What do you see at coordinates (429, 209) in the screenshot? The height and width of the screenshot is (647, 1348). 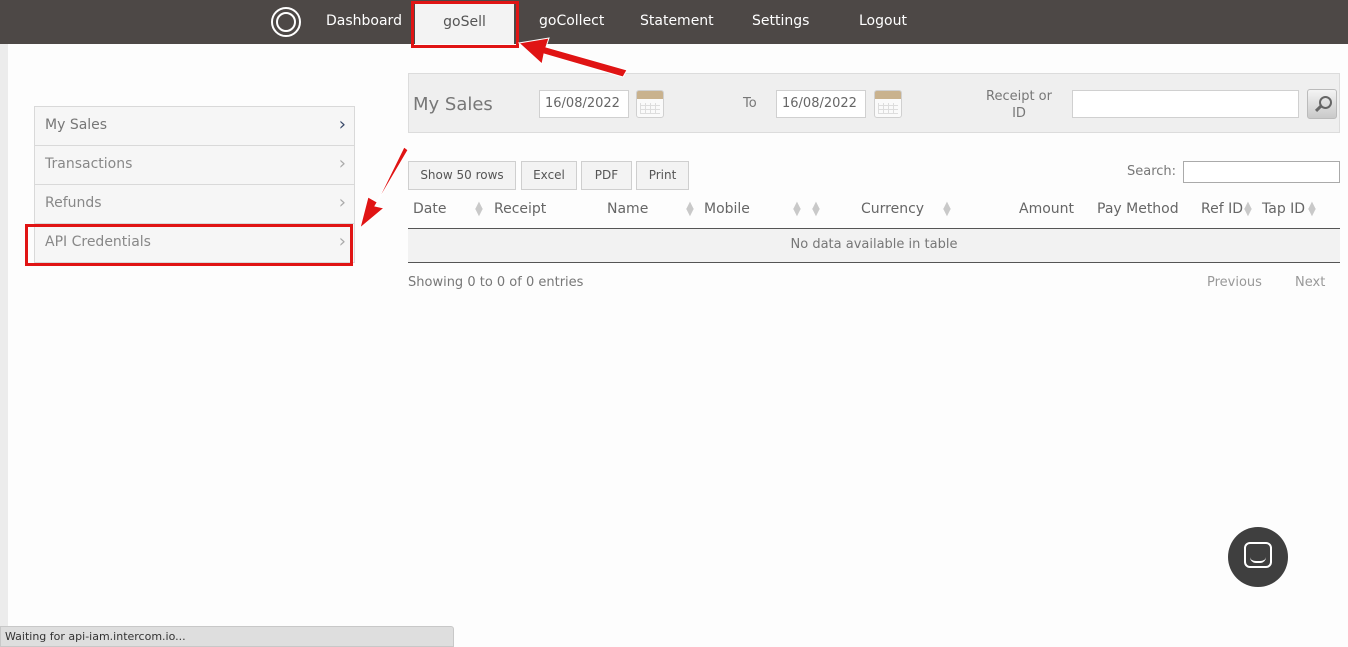 I see `column-header-date: Date` at bounding box center [429, 209].